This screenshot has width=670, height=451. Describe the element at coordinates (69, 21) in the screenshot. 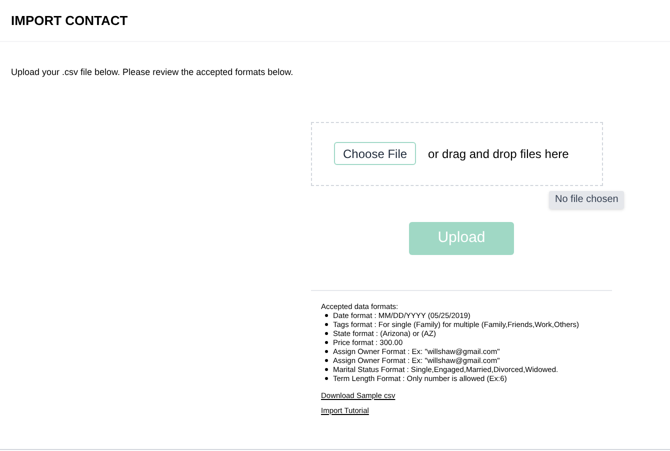

I see `page-title: IMPORT CONTACT` at that location.